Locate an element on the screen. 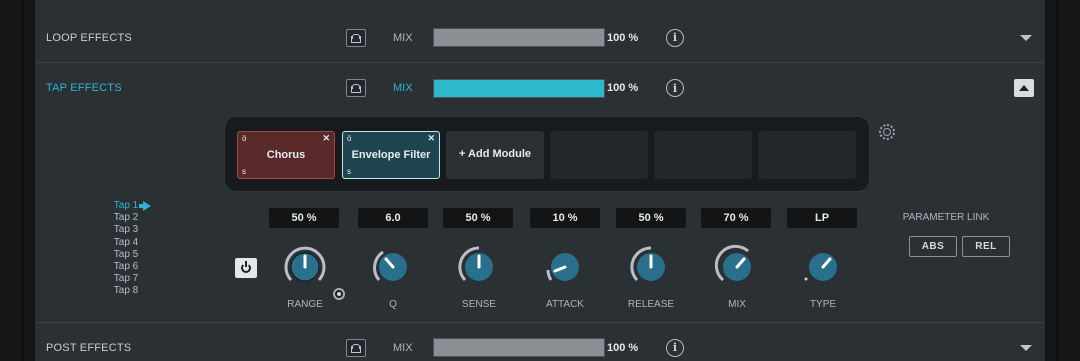 This screenshot has height=361, width=1080. power-icon is located at coordinates (246, 267).